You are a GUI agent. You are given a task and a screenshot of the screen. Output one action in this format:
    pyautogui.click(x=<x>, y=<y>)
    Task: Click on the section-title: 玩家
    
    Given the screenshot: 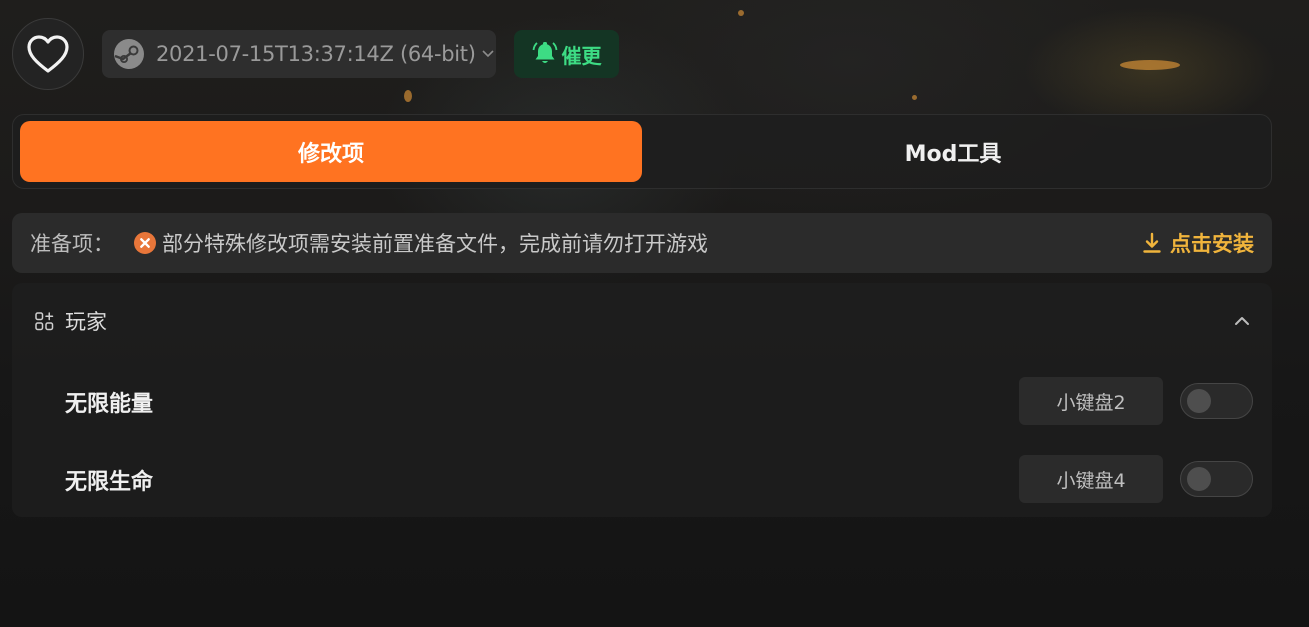 What is the action you would take?
    pyautogui.click(x=86, y=322)
    